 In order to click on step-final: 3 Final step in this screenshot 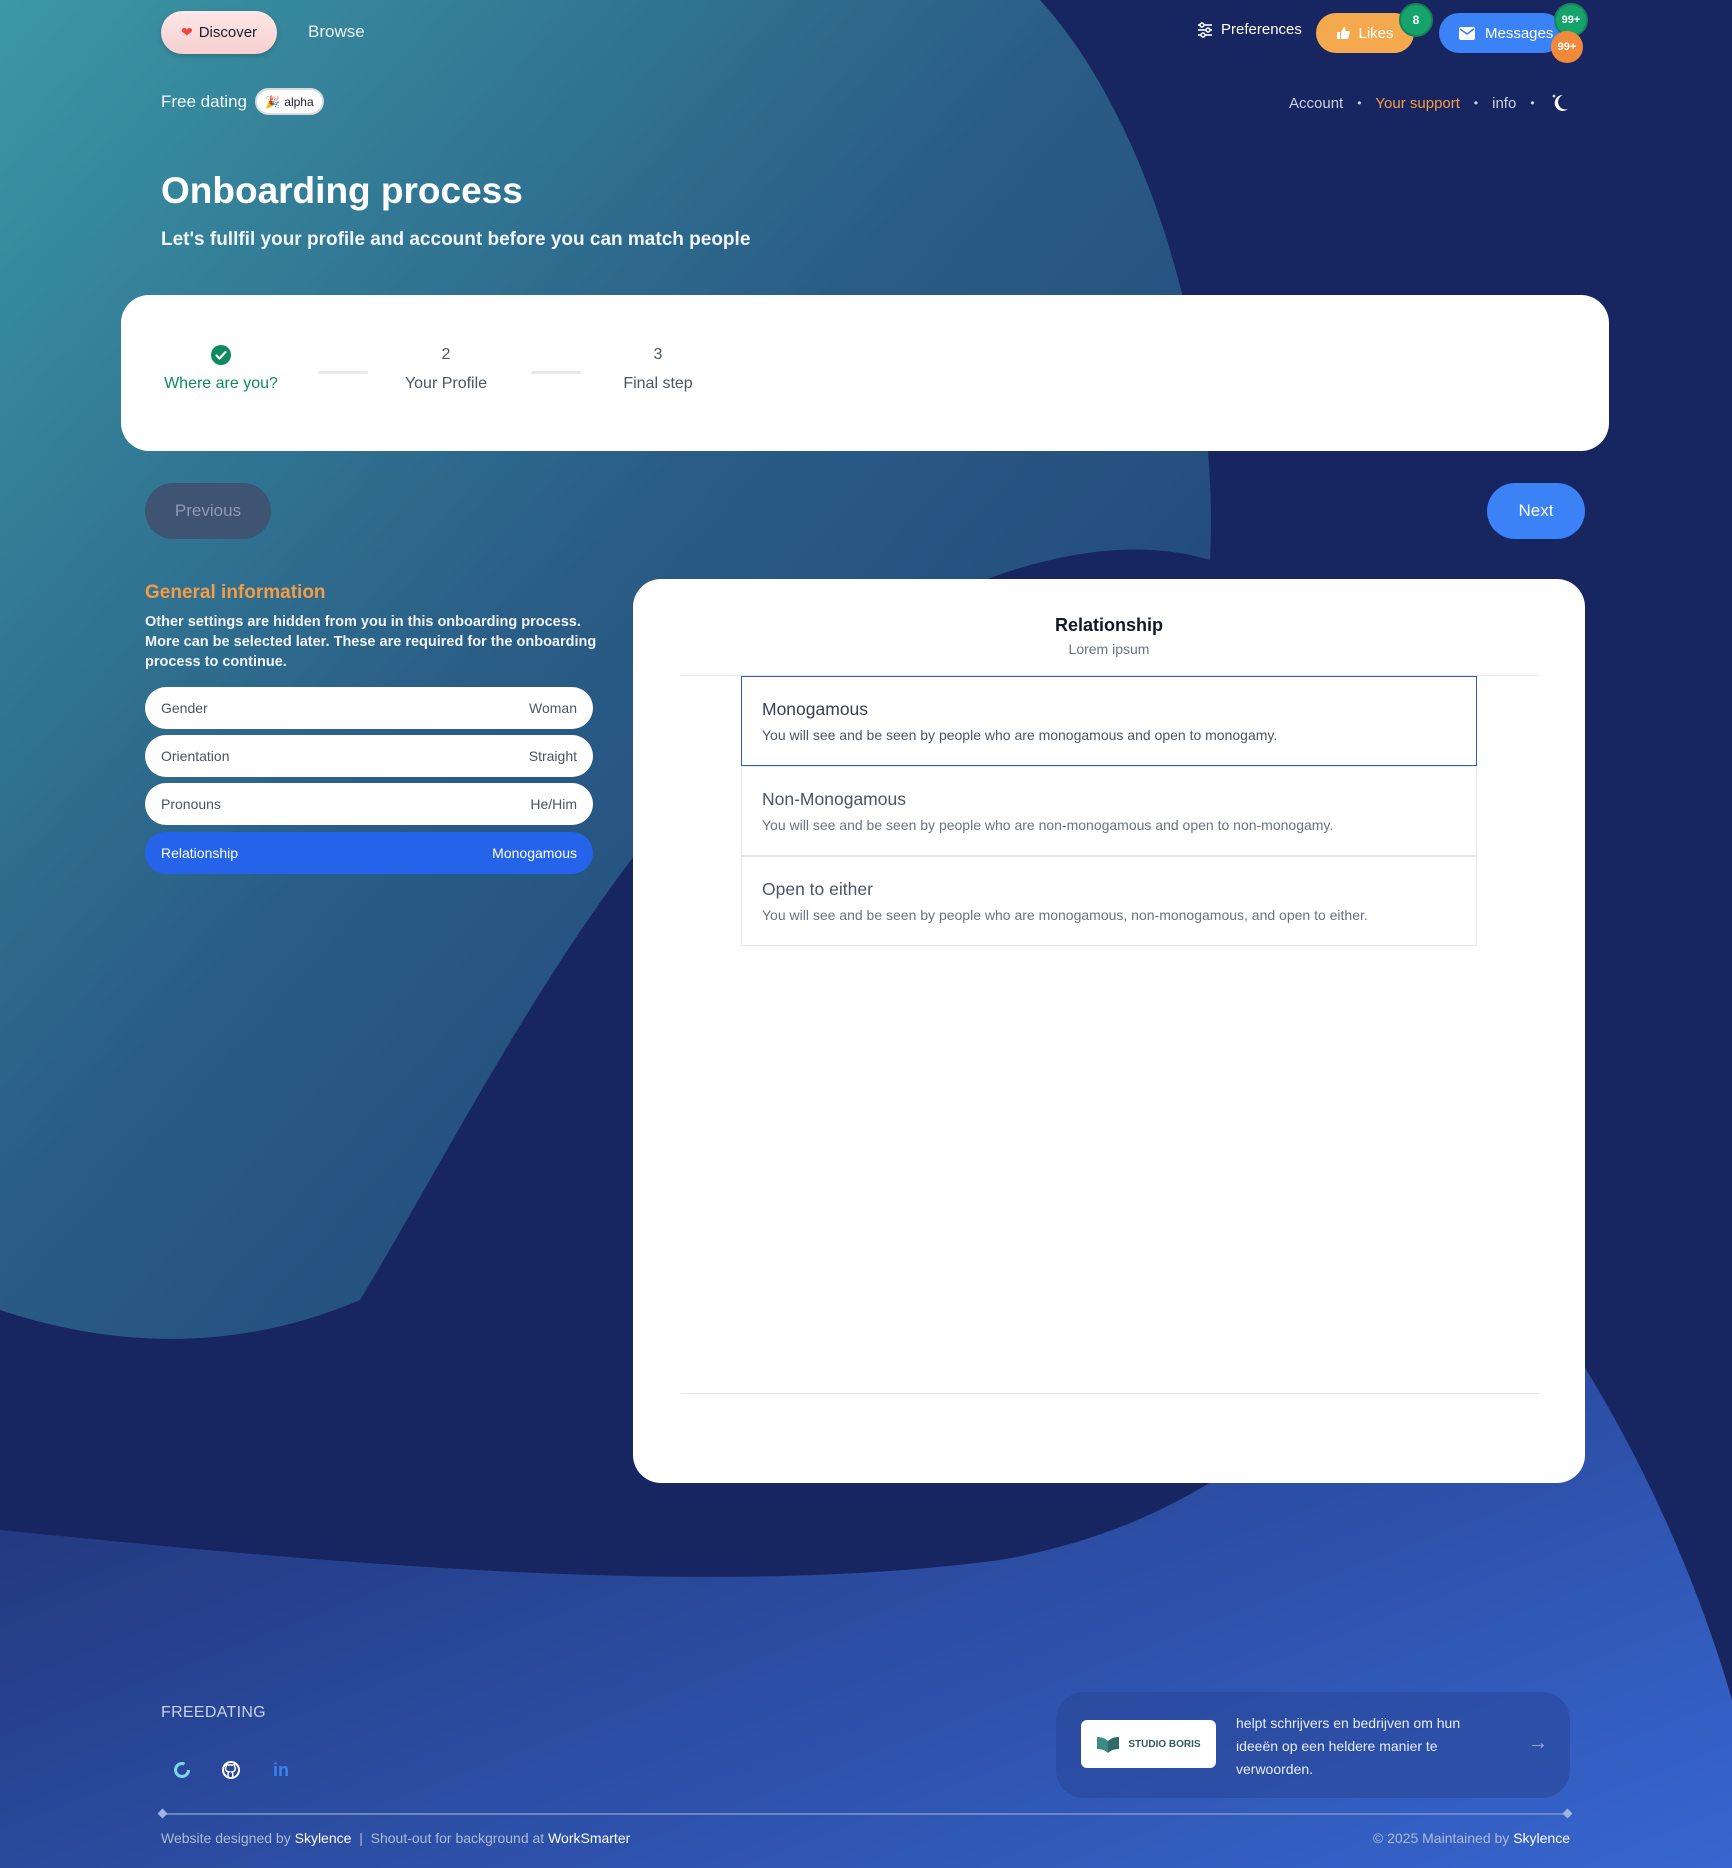, I will do `click(658, 368)`.